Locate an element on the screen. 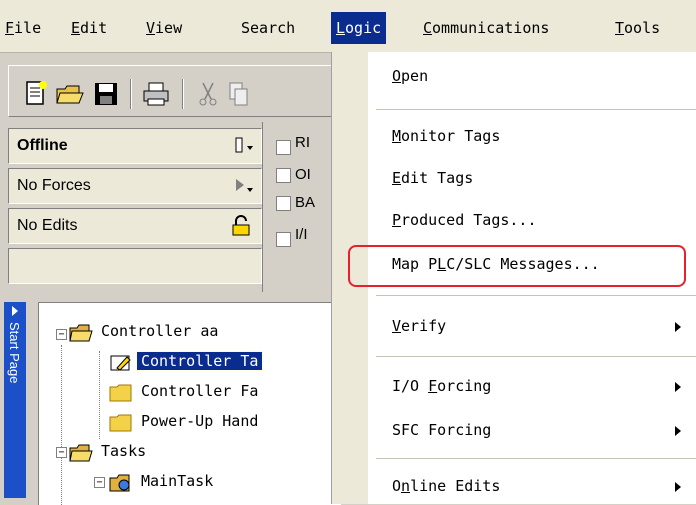 This screenshot has width=696, height=505. triangle-right-icon is located at coordinates (15, 311).